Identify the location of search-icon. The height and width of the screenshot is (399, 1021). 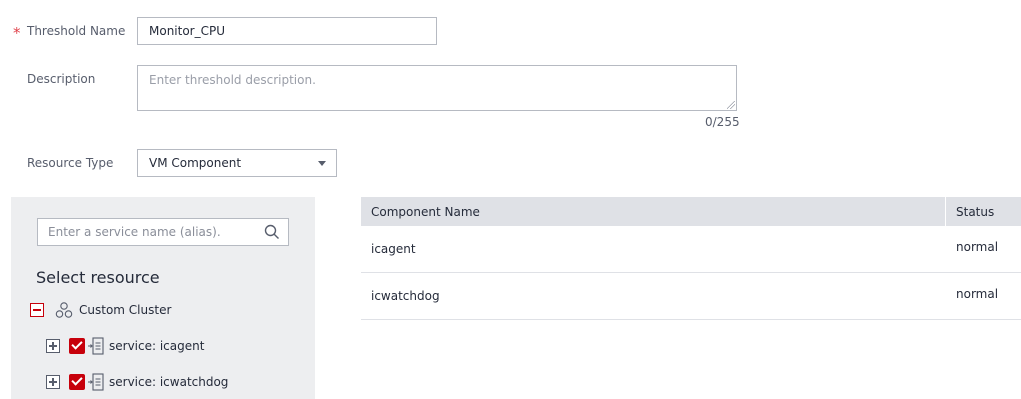
(272, 232).